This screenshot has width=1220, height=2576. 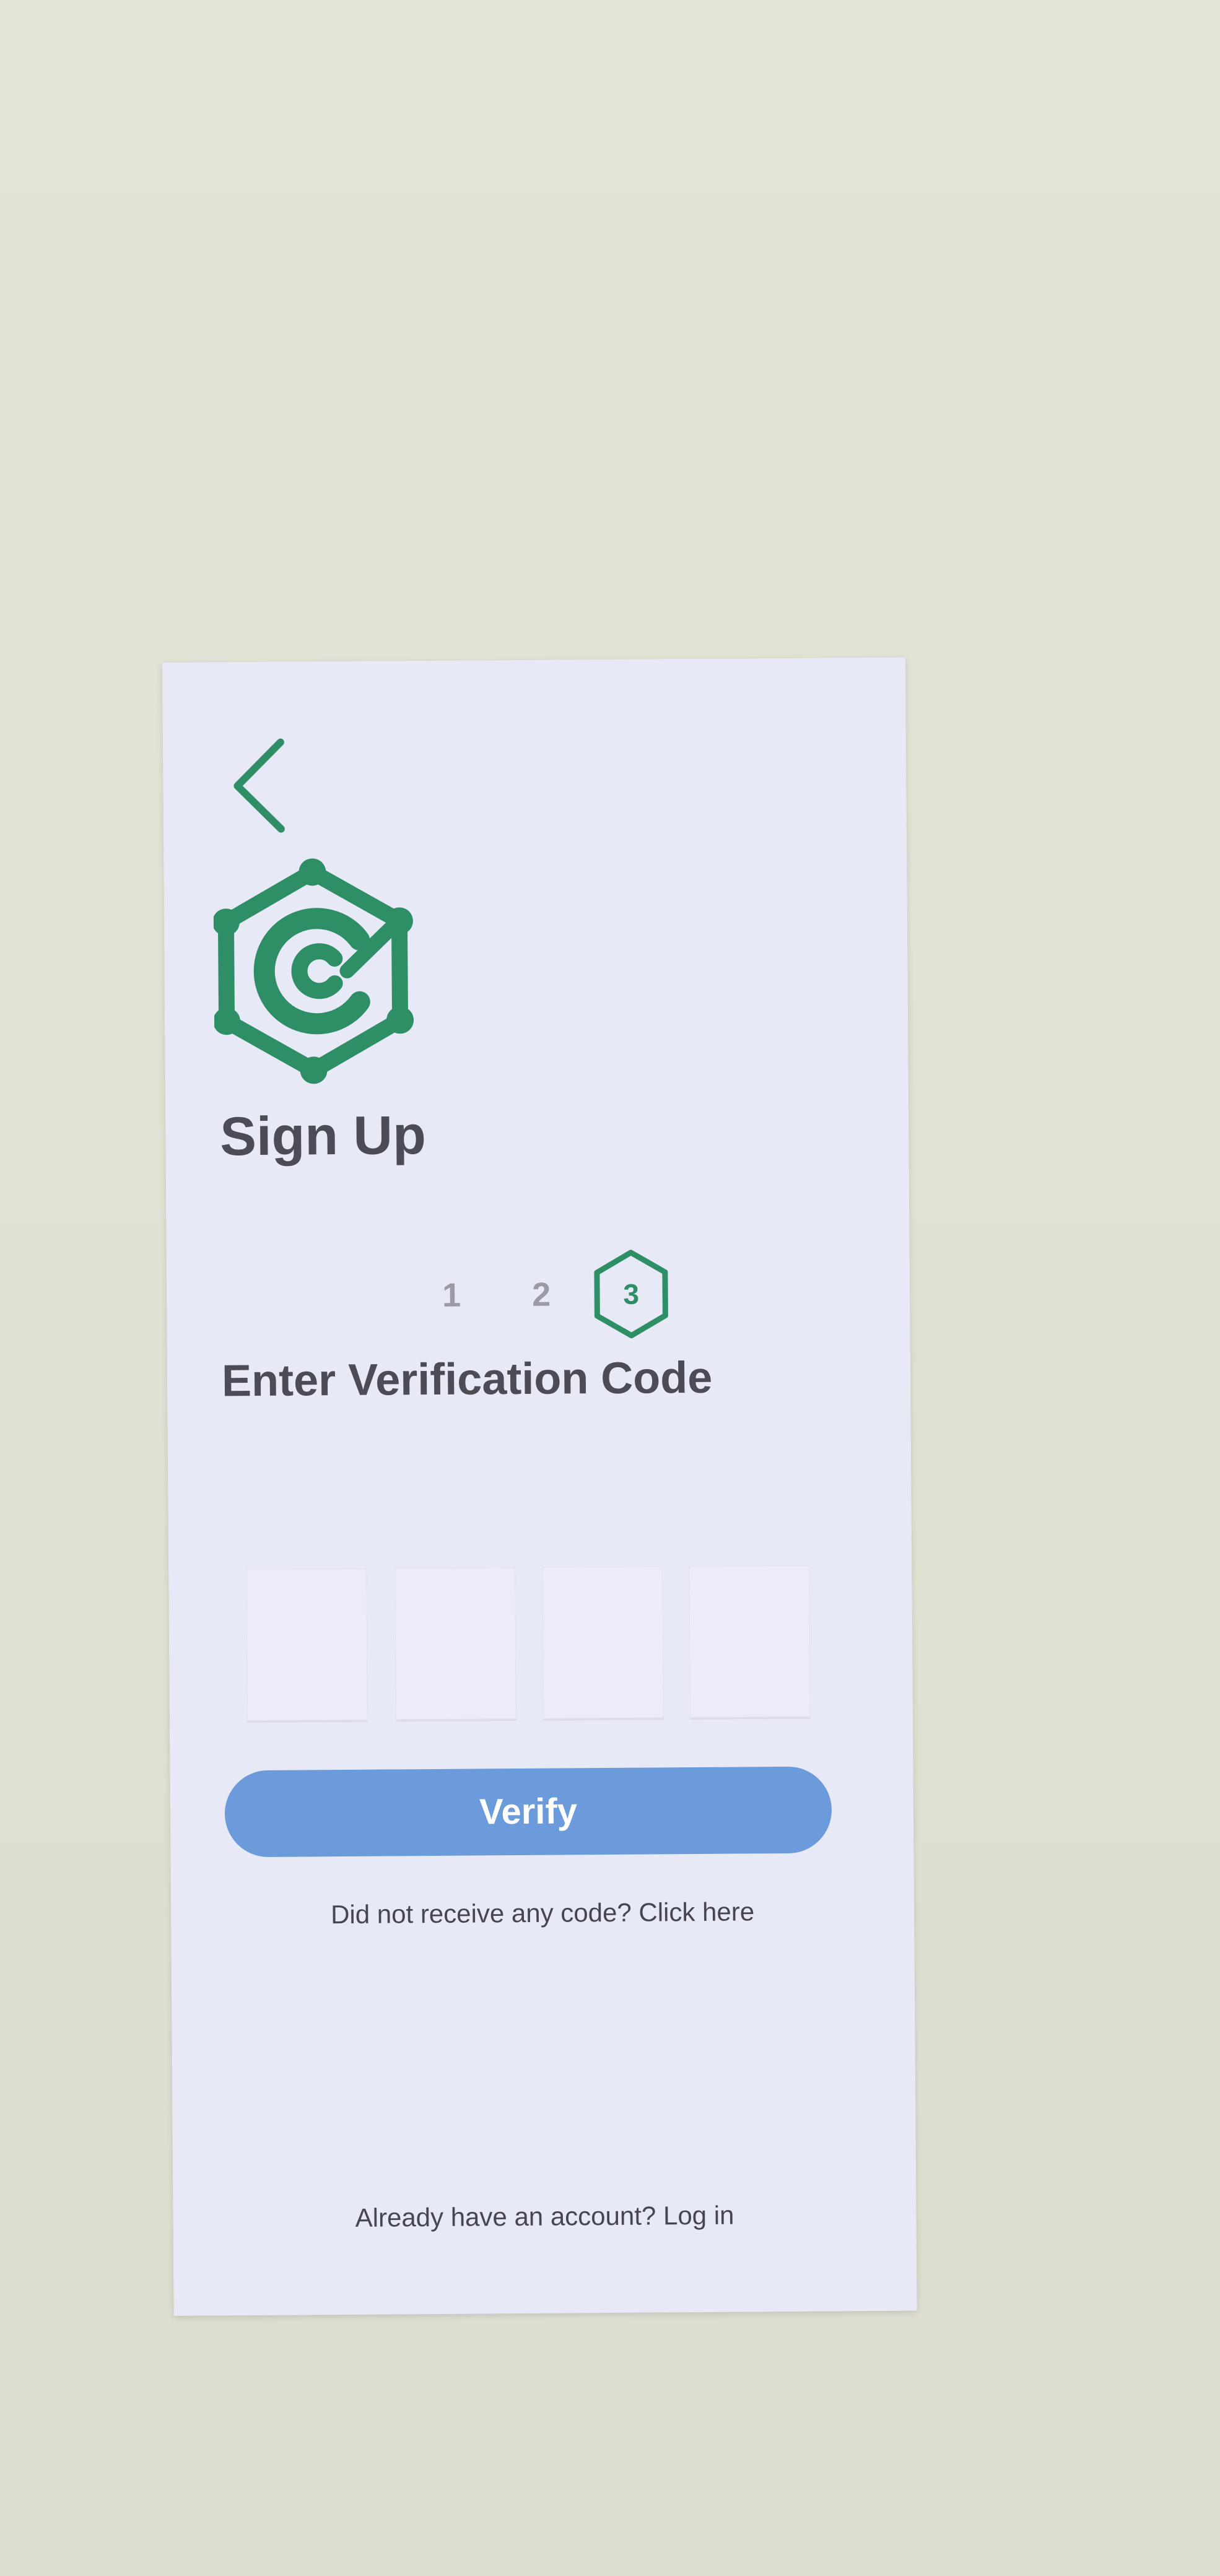 I want to click on step-2: 2, so click(x=541, y=1294).